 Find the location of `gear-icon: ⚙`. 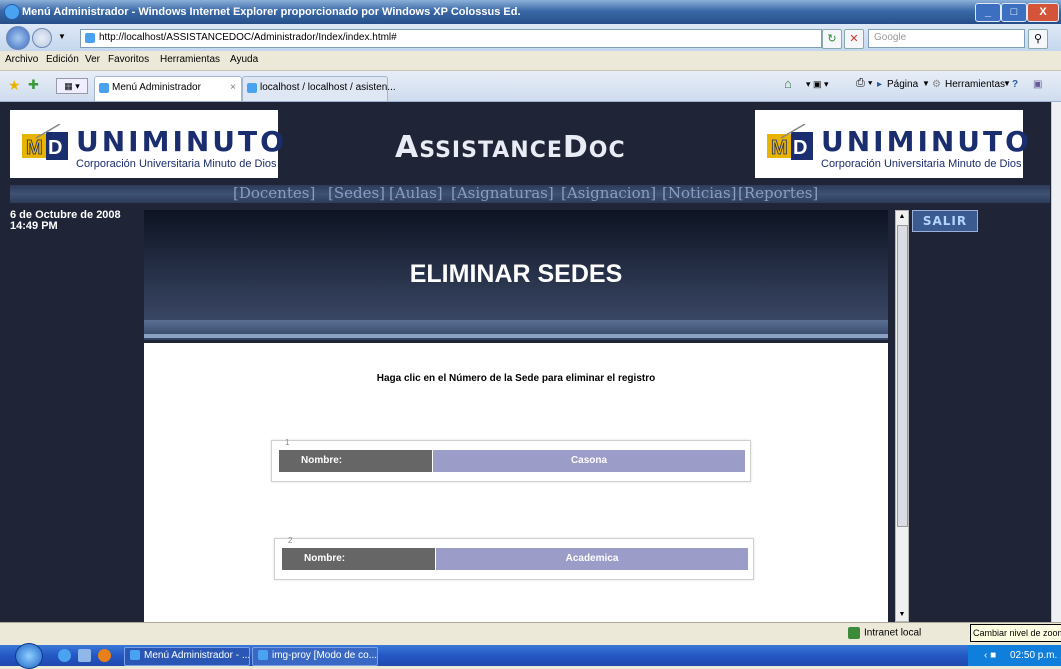

gear-icon: ⚙ is located at coordinates (936, 84).